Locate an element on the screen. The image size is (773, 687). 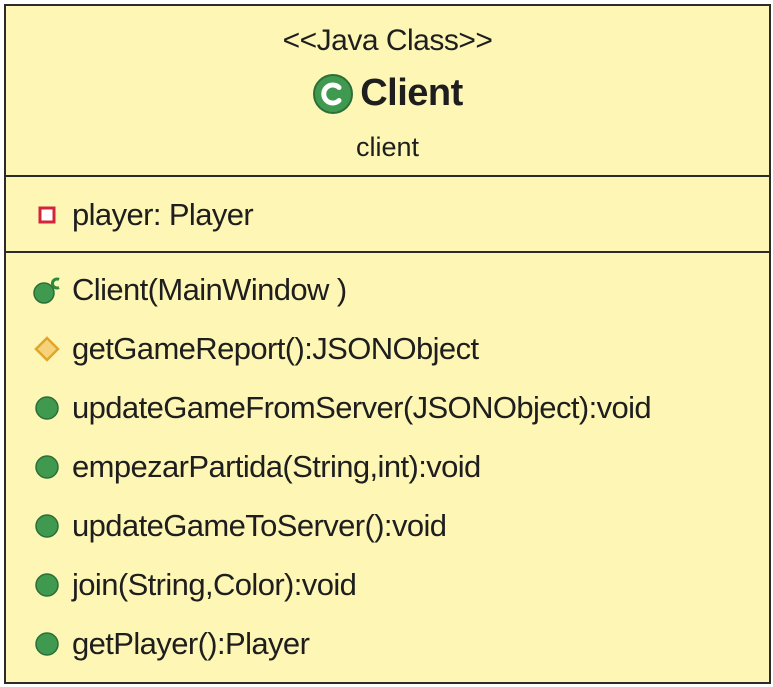
operation-text: getPlayer():Player is located at coordinates (191, 643).